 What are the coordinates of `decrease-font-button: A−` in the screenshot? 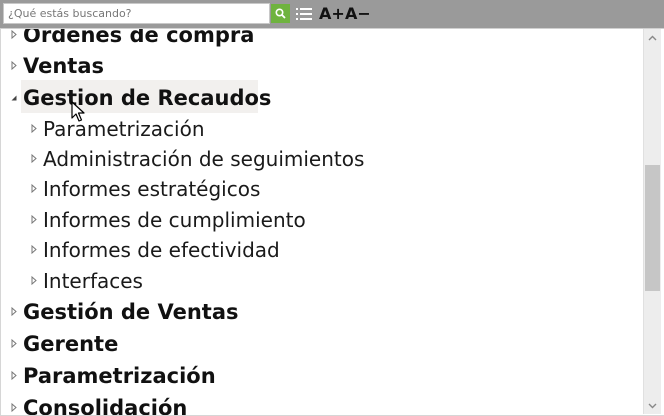 It's located at (358, 14).